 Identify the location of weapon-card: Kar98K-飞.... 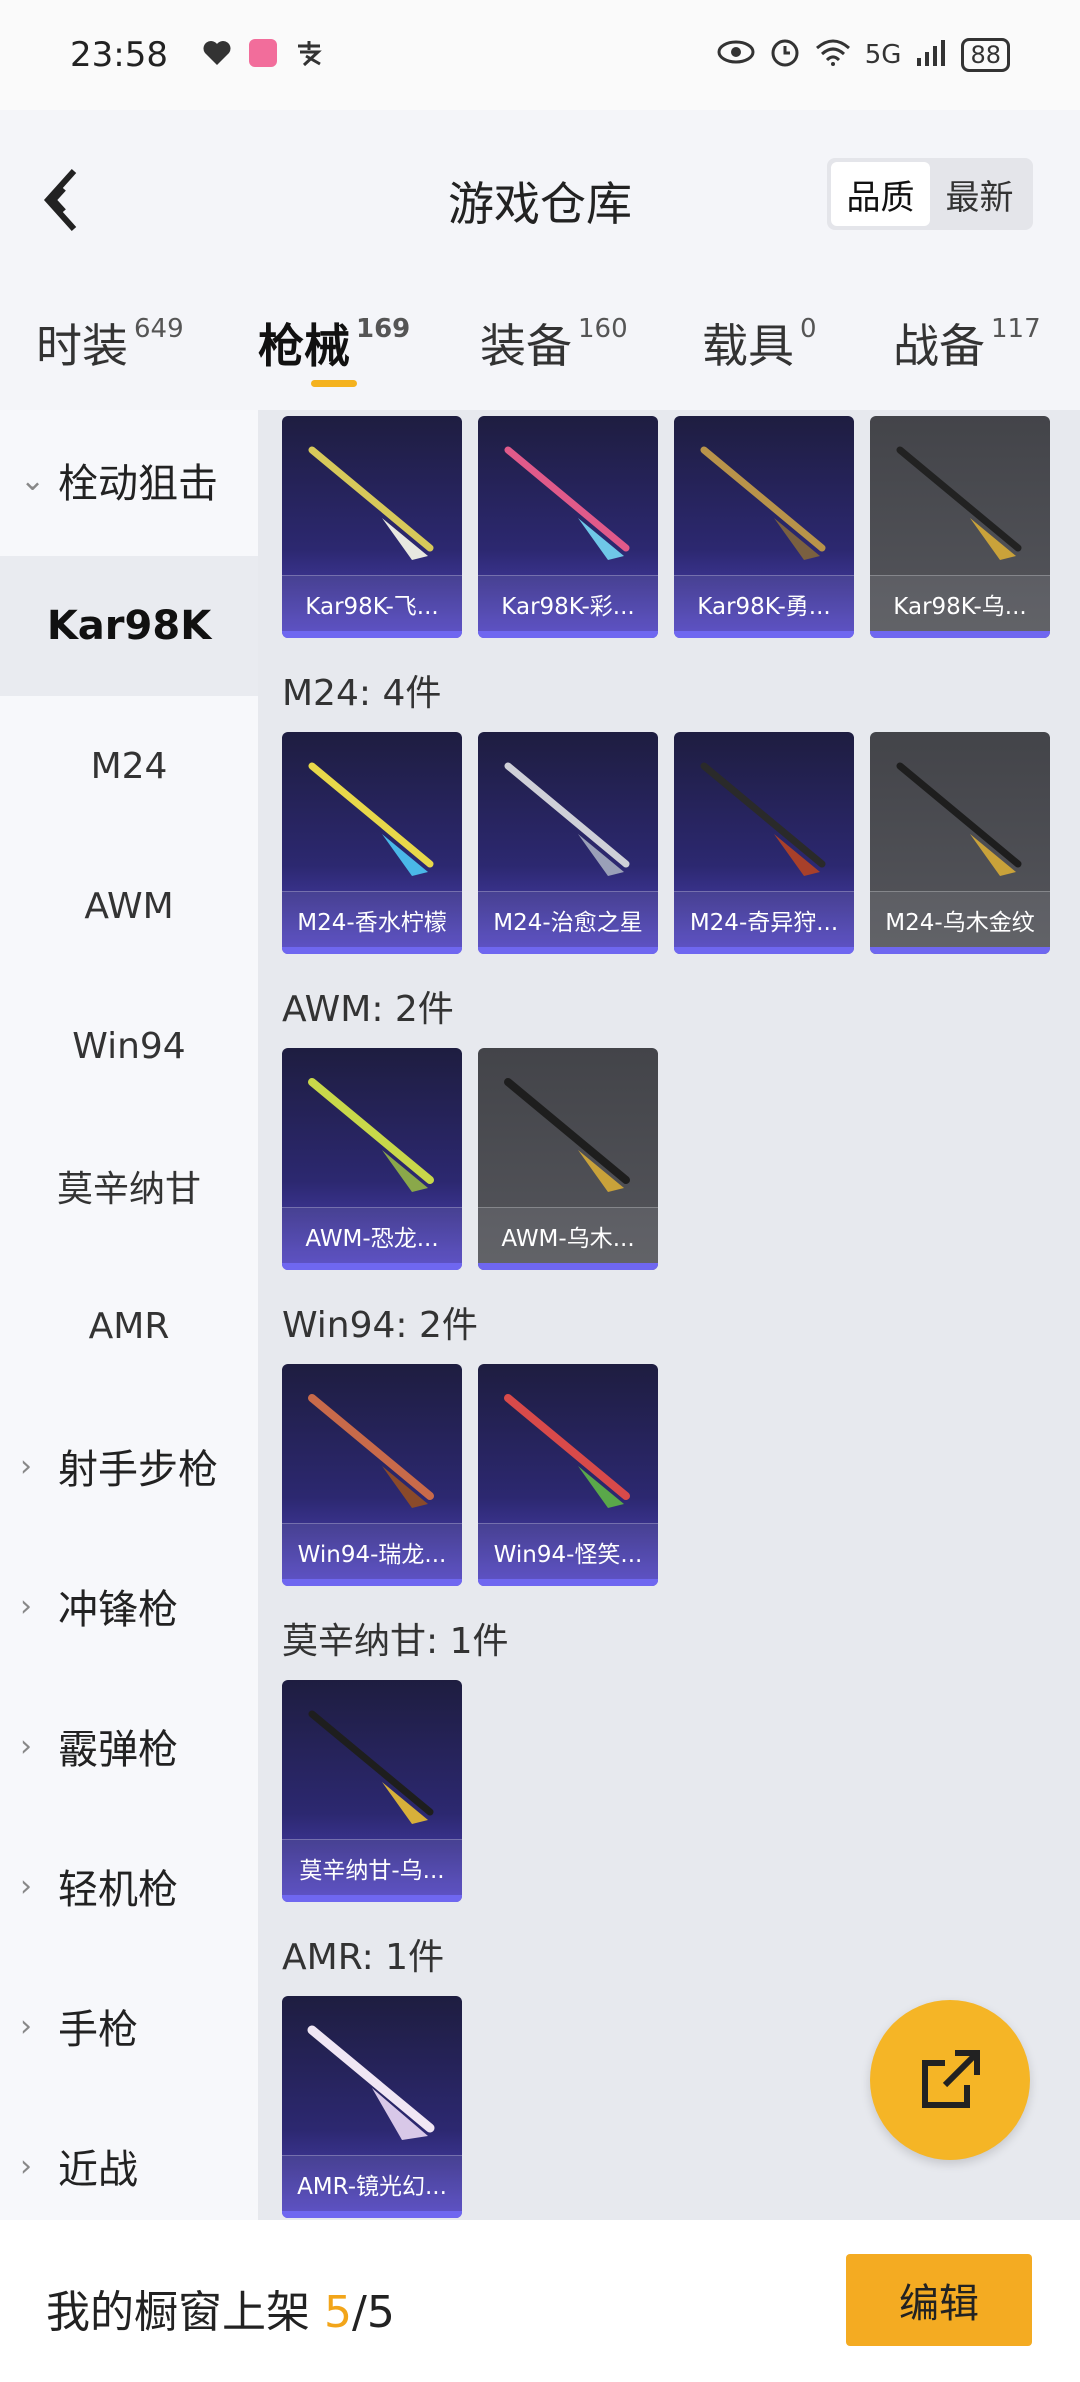
(372, 527).